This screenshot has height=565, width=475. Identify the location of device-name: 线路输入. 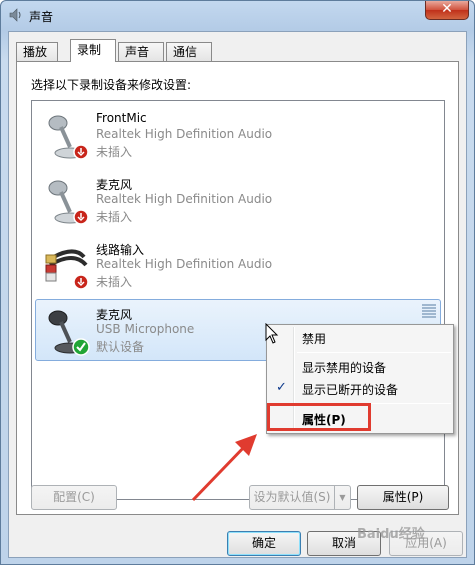
(120, 250).